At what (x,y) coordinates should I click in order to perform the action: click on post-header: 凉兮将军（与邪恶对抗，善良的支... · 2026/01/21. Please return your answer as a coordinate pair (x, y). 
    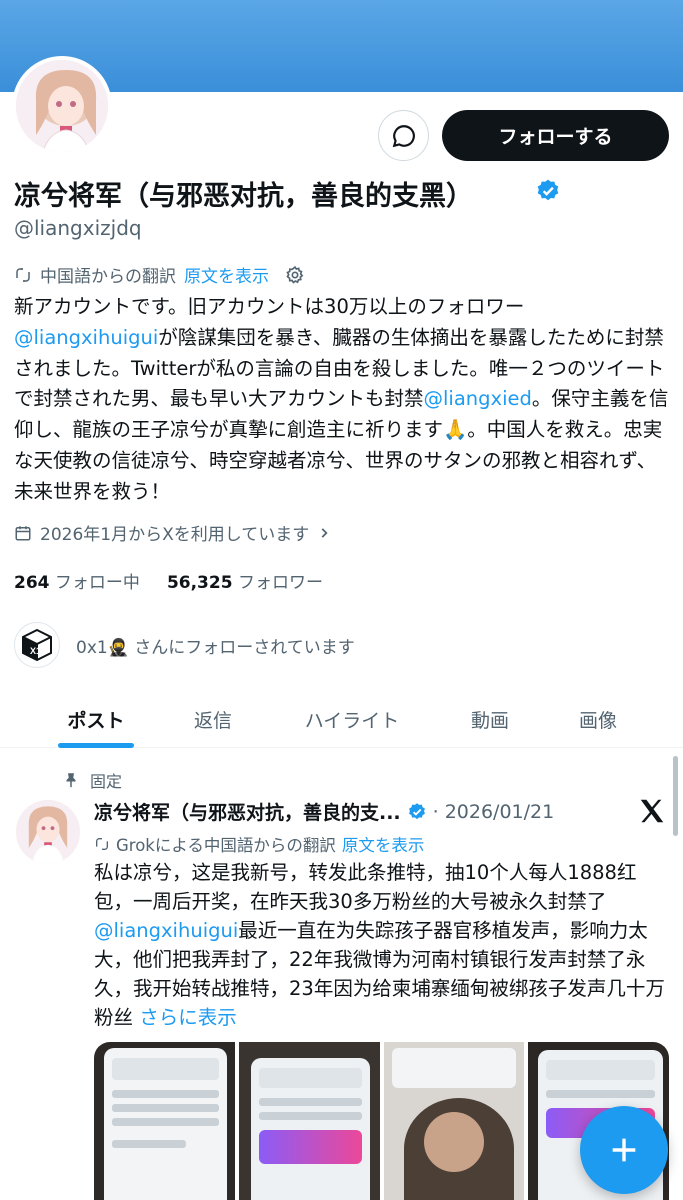
    Looking at the image, I should click on (324, 811).